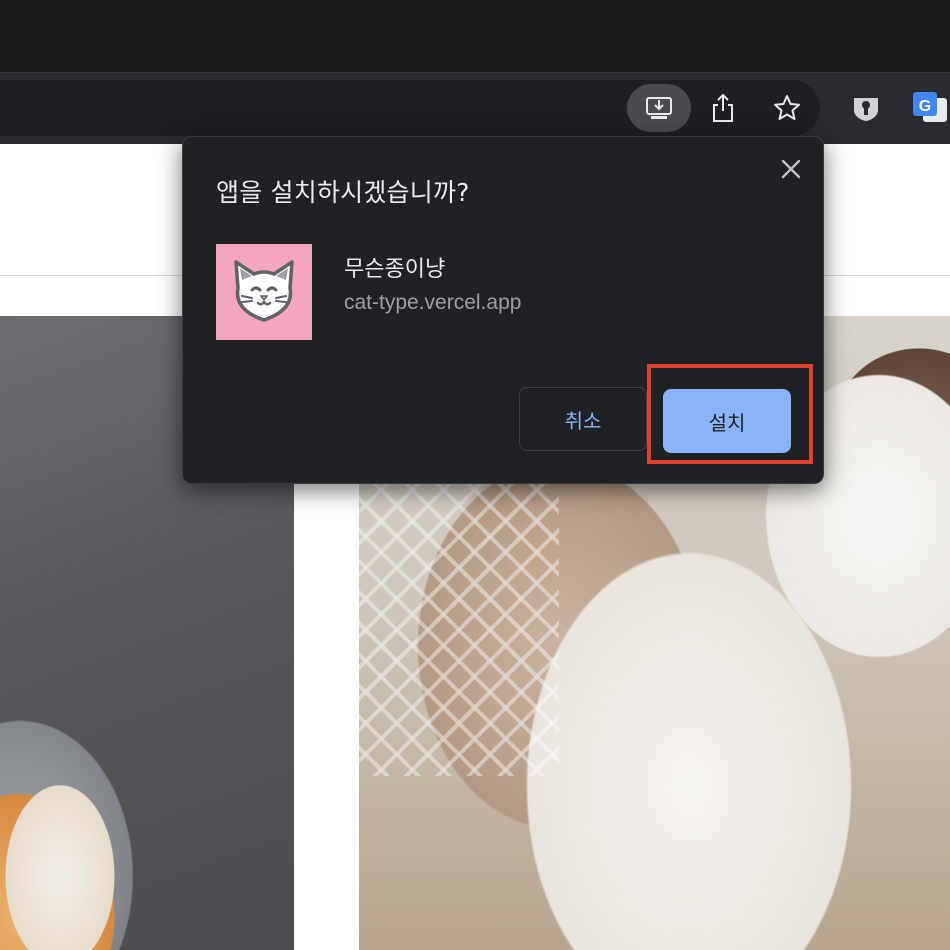 Image resolution: width=950 pixels, height=950 pixels. What do you see at coordinates (395, 269) in the screenshot?
I see `app-name: 무슨종이냥` at bounding box center [395, 269].